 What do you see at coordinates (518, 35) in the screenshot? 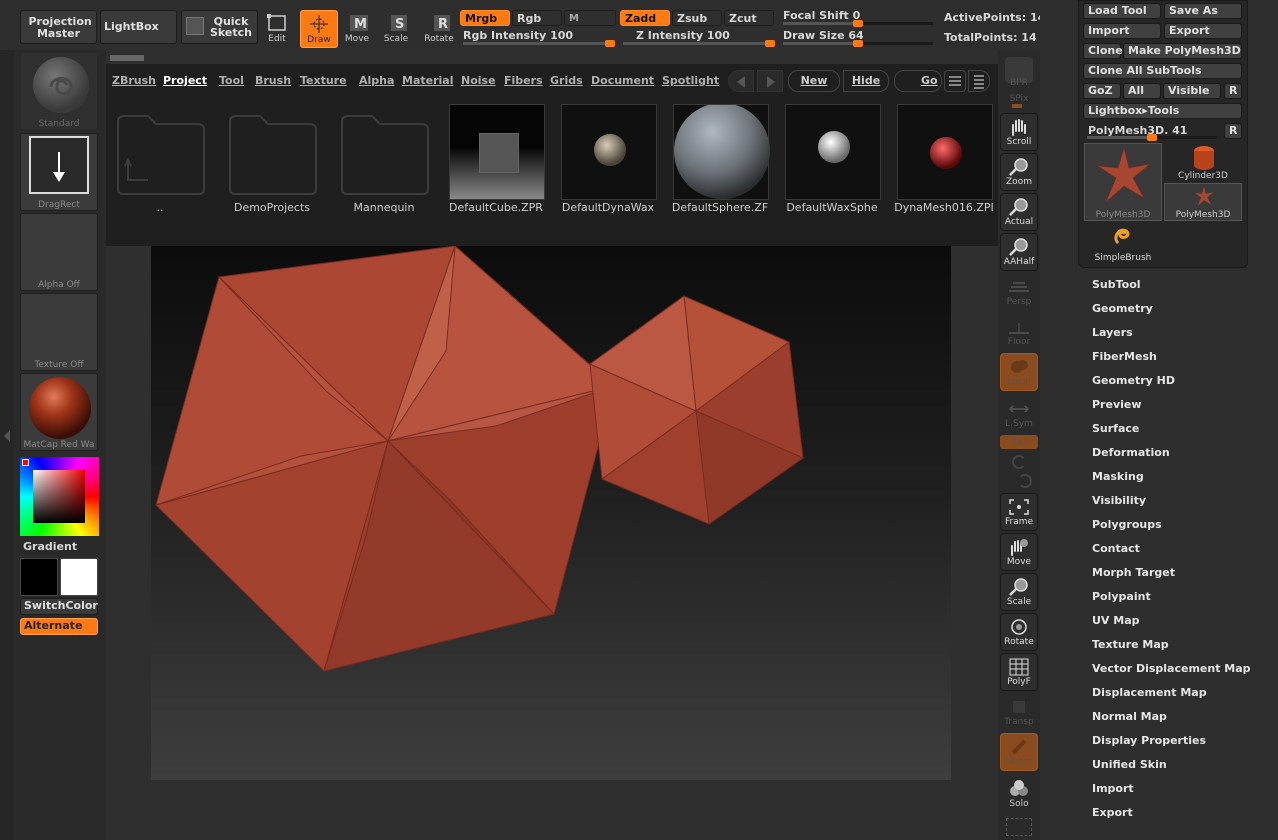
I see `rgb-intensity-slider: Rgb Intensity 100` at bounding box center [518, 35].